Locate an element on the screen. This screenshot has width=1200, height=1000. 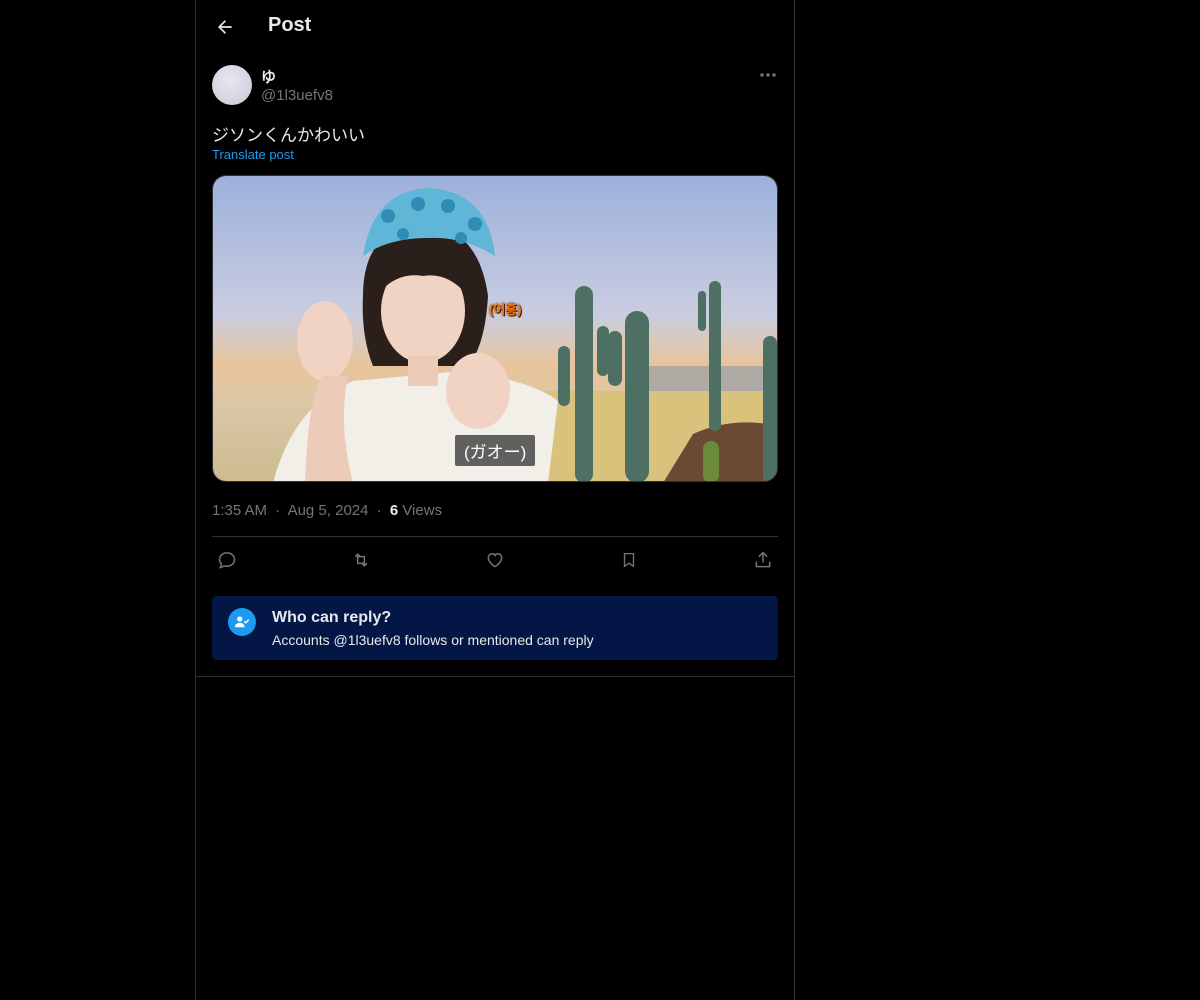
repost-button is located at coordinates (361, 560).